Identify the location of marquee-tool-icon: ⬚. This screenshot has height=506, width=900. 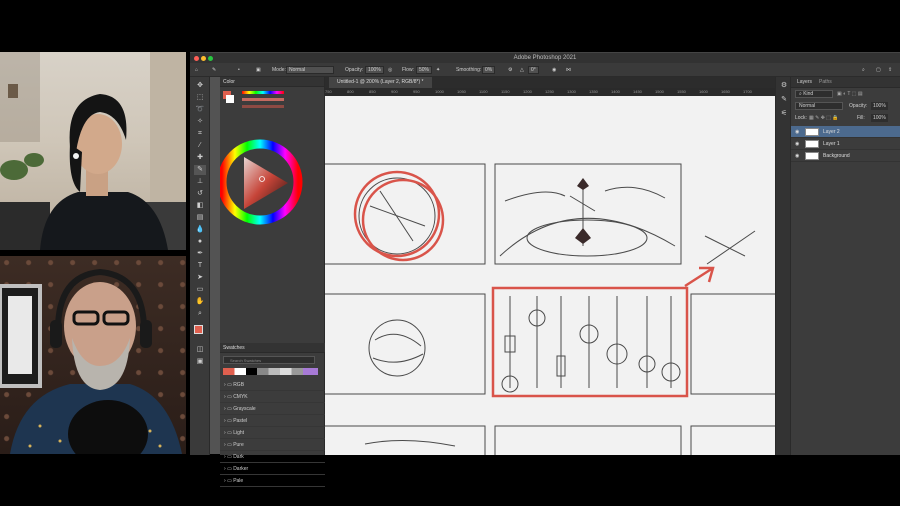
(200, 98).